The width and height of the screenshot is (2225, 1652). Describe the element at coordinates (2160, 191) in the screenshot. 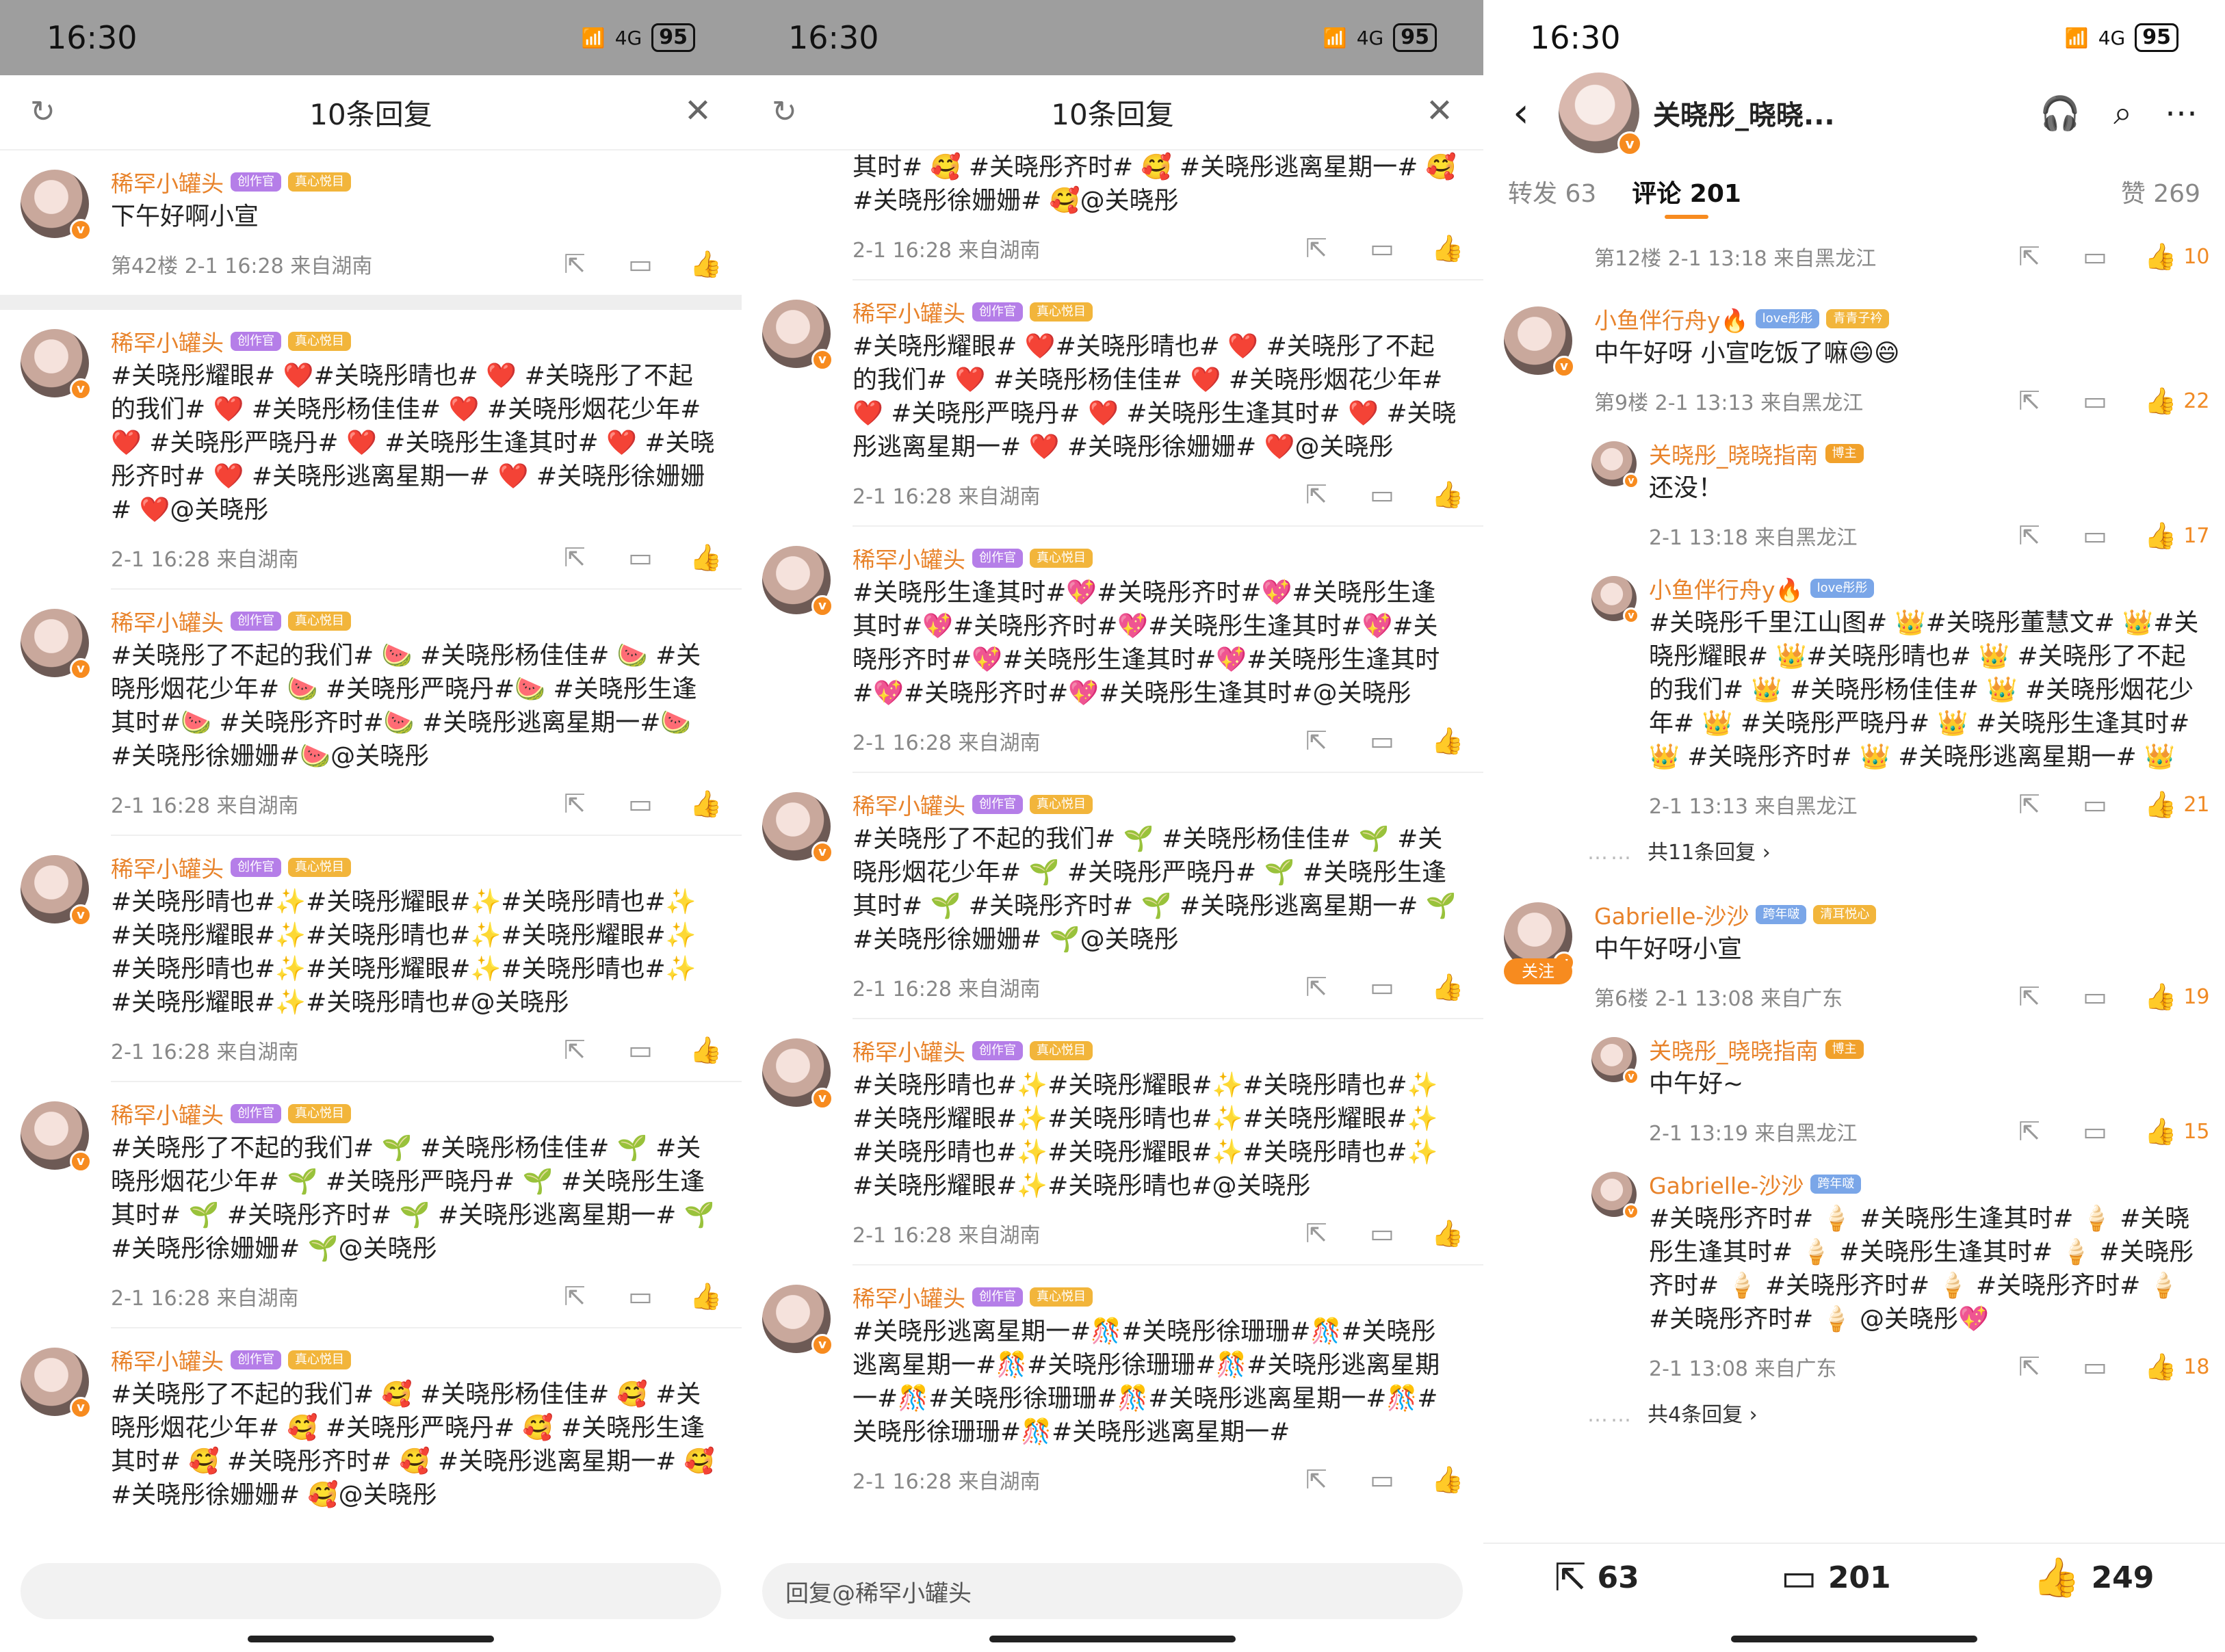

I see `tab-likes: 赞 269` at that location.